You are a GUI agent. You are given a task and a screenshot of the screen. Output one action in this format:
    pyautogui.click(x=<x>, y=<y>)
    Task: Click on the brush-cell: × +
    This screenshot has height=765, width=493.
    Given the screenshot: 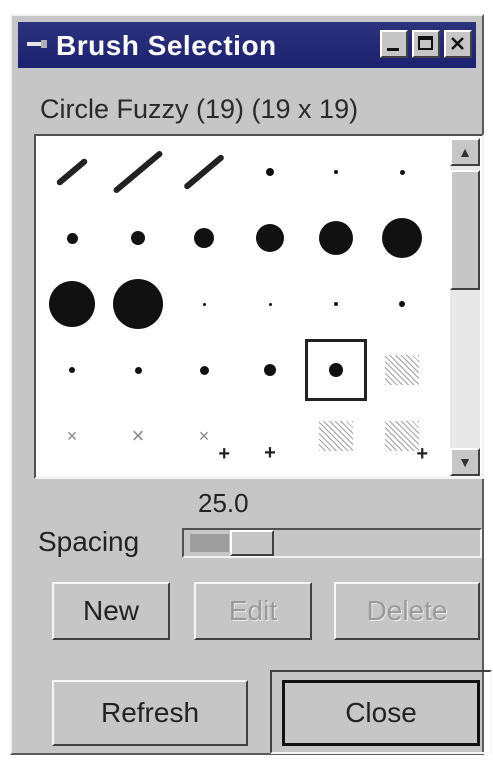 What is the action you would take?
    pyautogui.click(x=204, y=436)
    